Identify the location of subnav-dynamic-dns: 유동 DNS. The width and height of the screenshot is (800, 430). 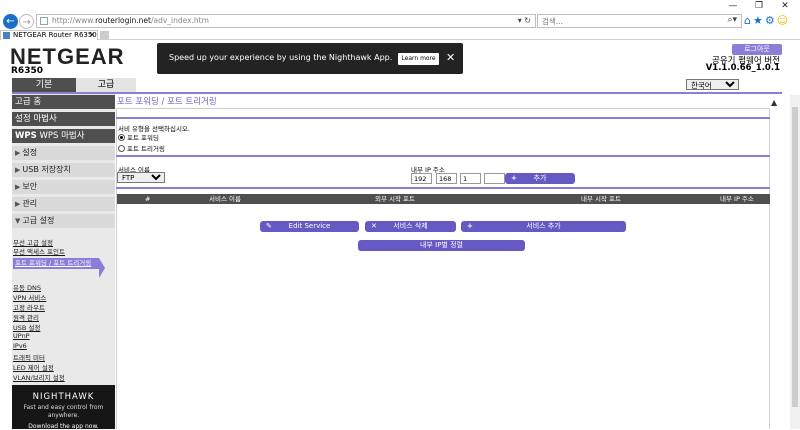
(27, 287).